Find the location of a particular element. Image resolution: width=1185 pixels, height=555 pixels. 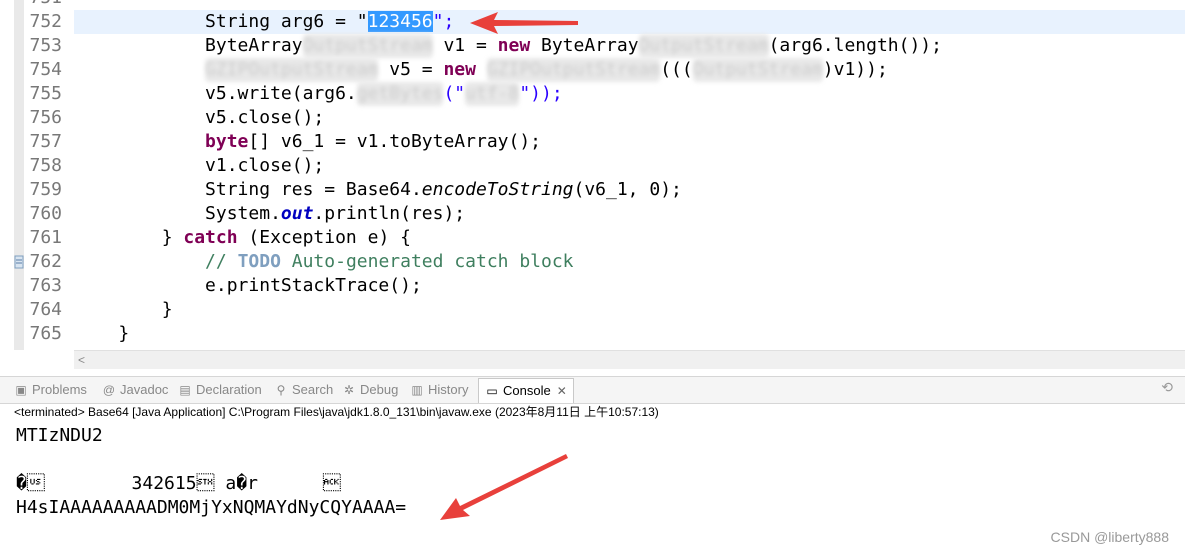

tab-console: ▭ Console ✕ is located at coordinates (526, 390).